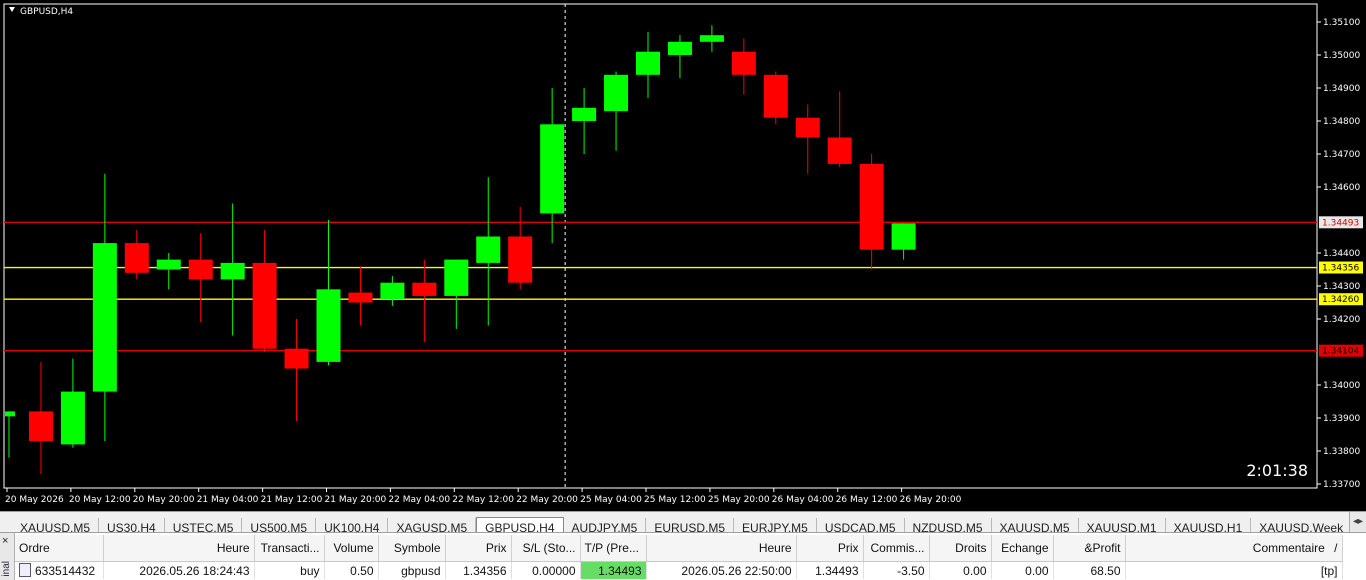 Image resolution: width=1366 pixels, height=580 pixels. Describe the element at coordinates (1341, 155) in the screenshot. I see `price-axis-label: 1.34700` at that location.